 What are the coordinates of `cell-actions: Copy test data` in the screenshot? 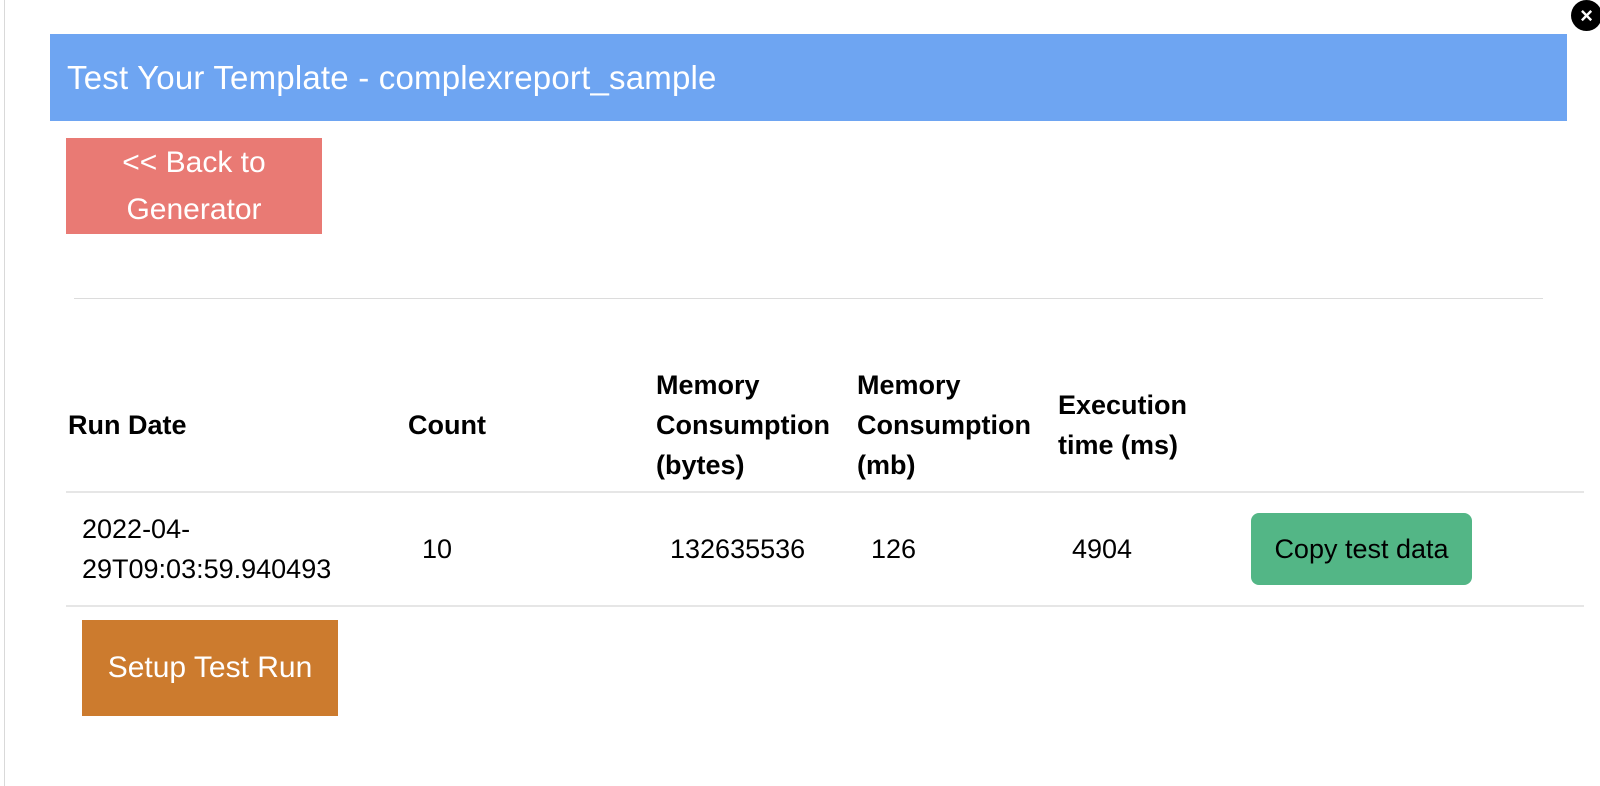 It's located at (1409, 549).